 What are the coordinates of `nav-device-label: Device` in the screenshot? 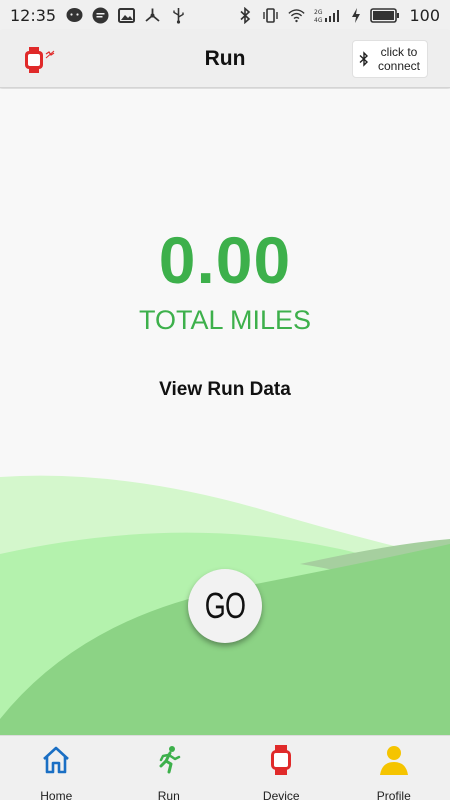 It's located at (281, 794).